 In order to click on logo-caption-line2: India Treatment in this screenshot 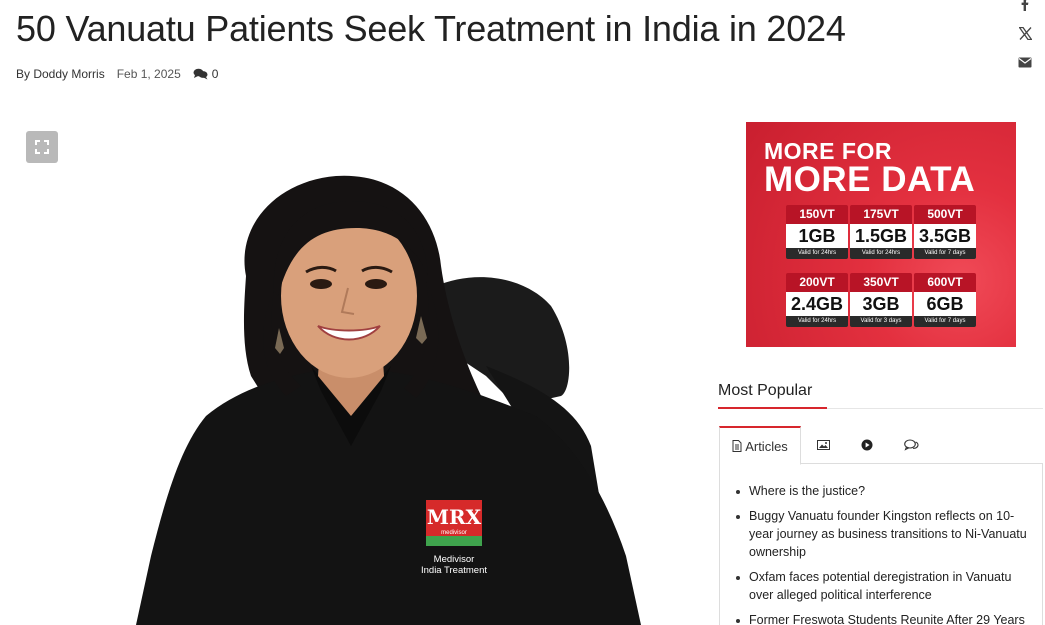, I will do `click(453, 570)`.